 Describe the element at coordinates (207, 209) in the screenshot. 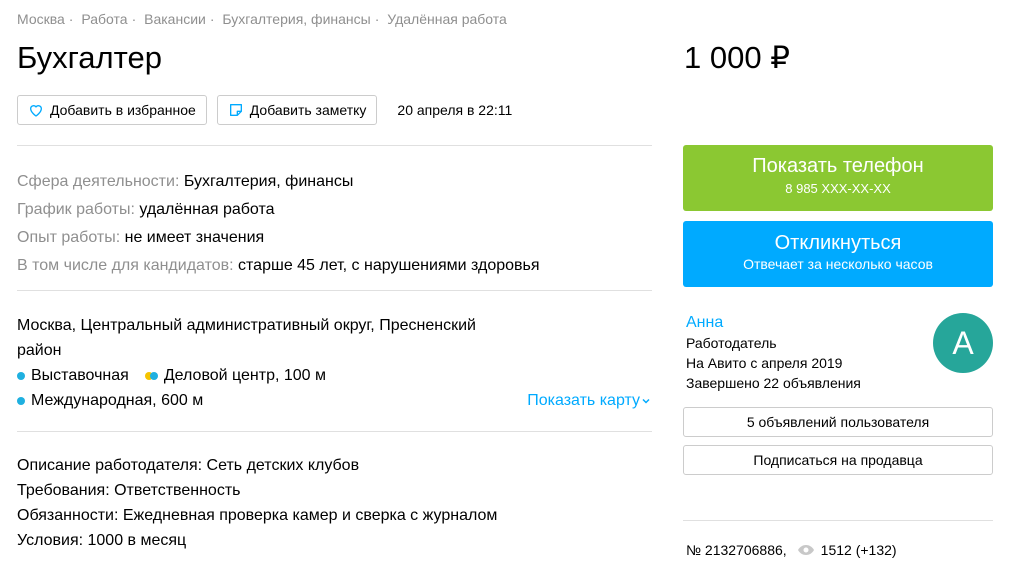

I see `param-value: удалённая работа` at that location.